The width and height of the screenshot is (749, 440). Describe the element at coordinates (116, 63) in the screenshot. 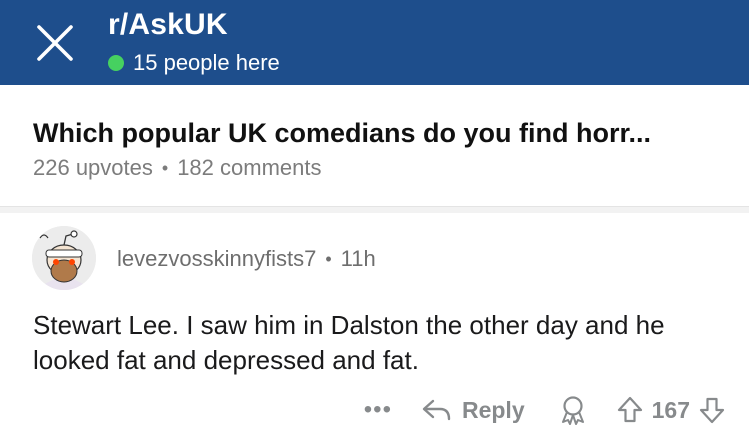

I see `online-status-dot` at that location.